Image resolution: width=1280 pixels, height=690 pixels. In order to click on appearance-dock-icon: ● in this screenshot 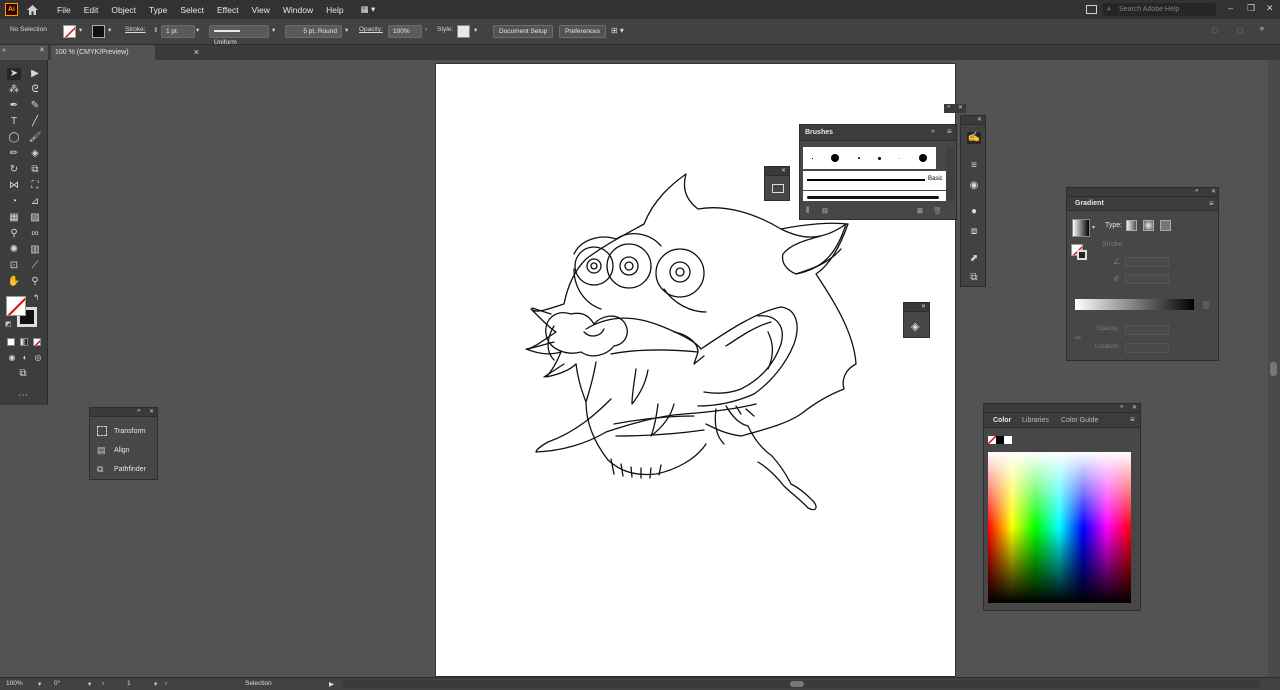, I will do `click(974, 212)`.